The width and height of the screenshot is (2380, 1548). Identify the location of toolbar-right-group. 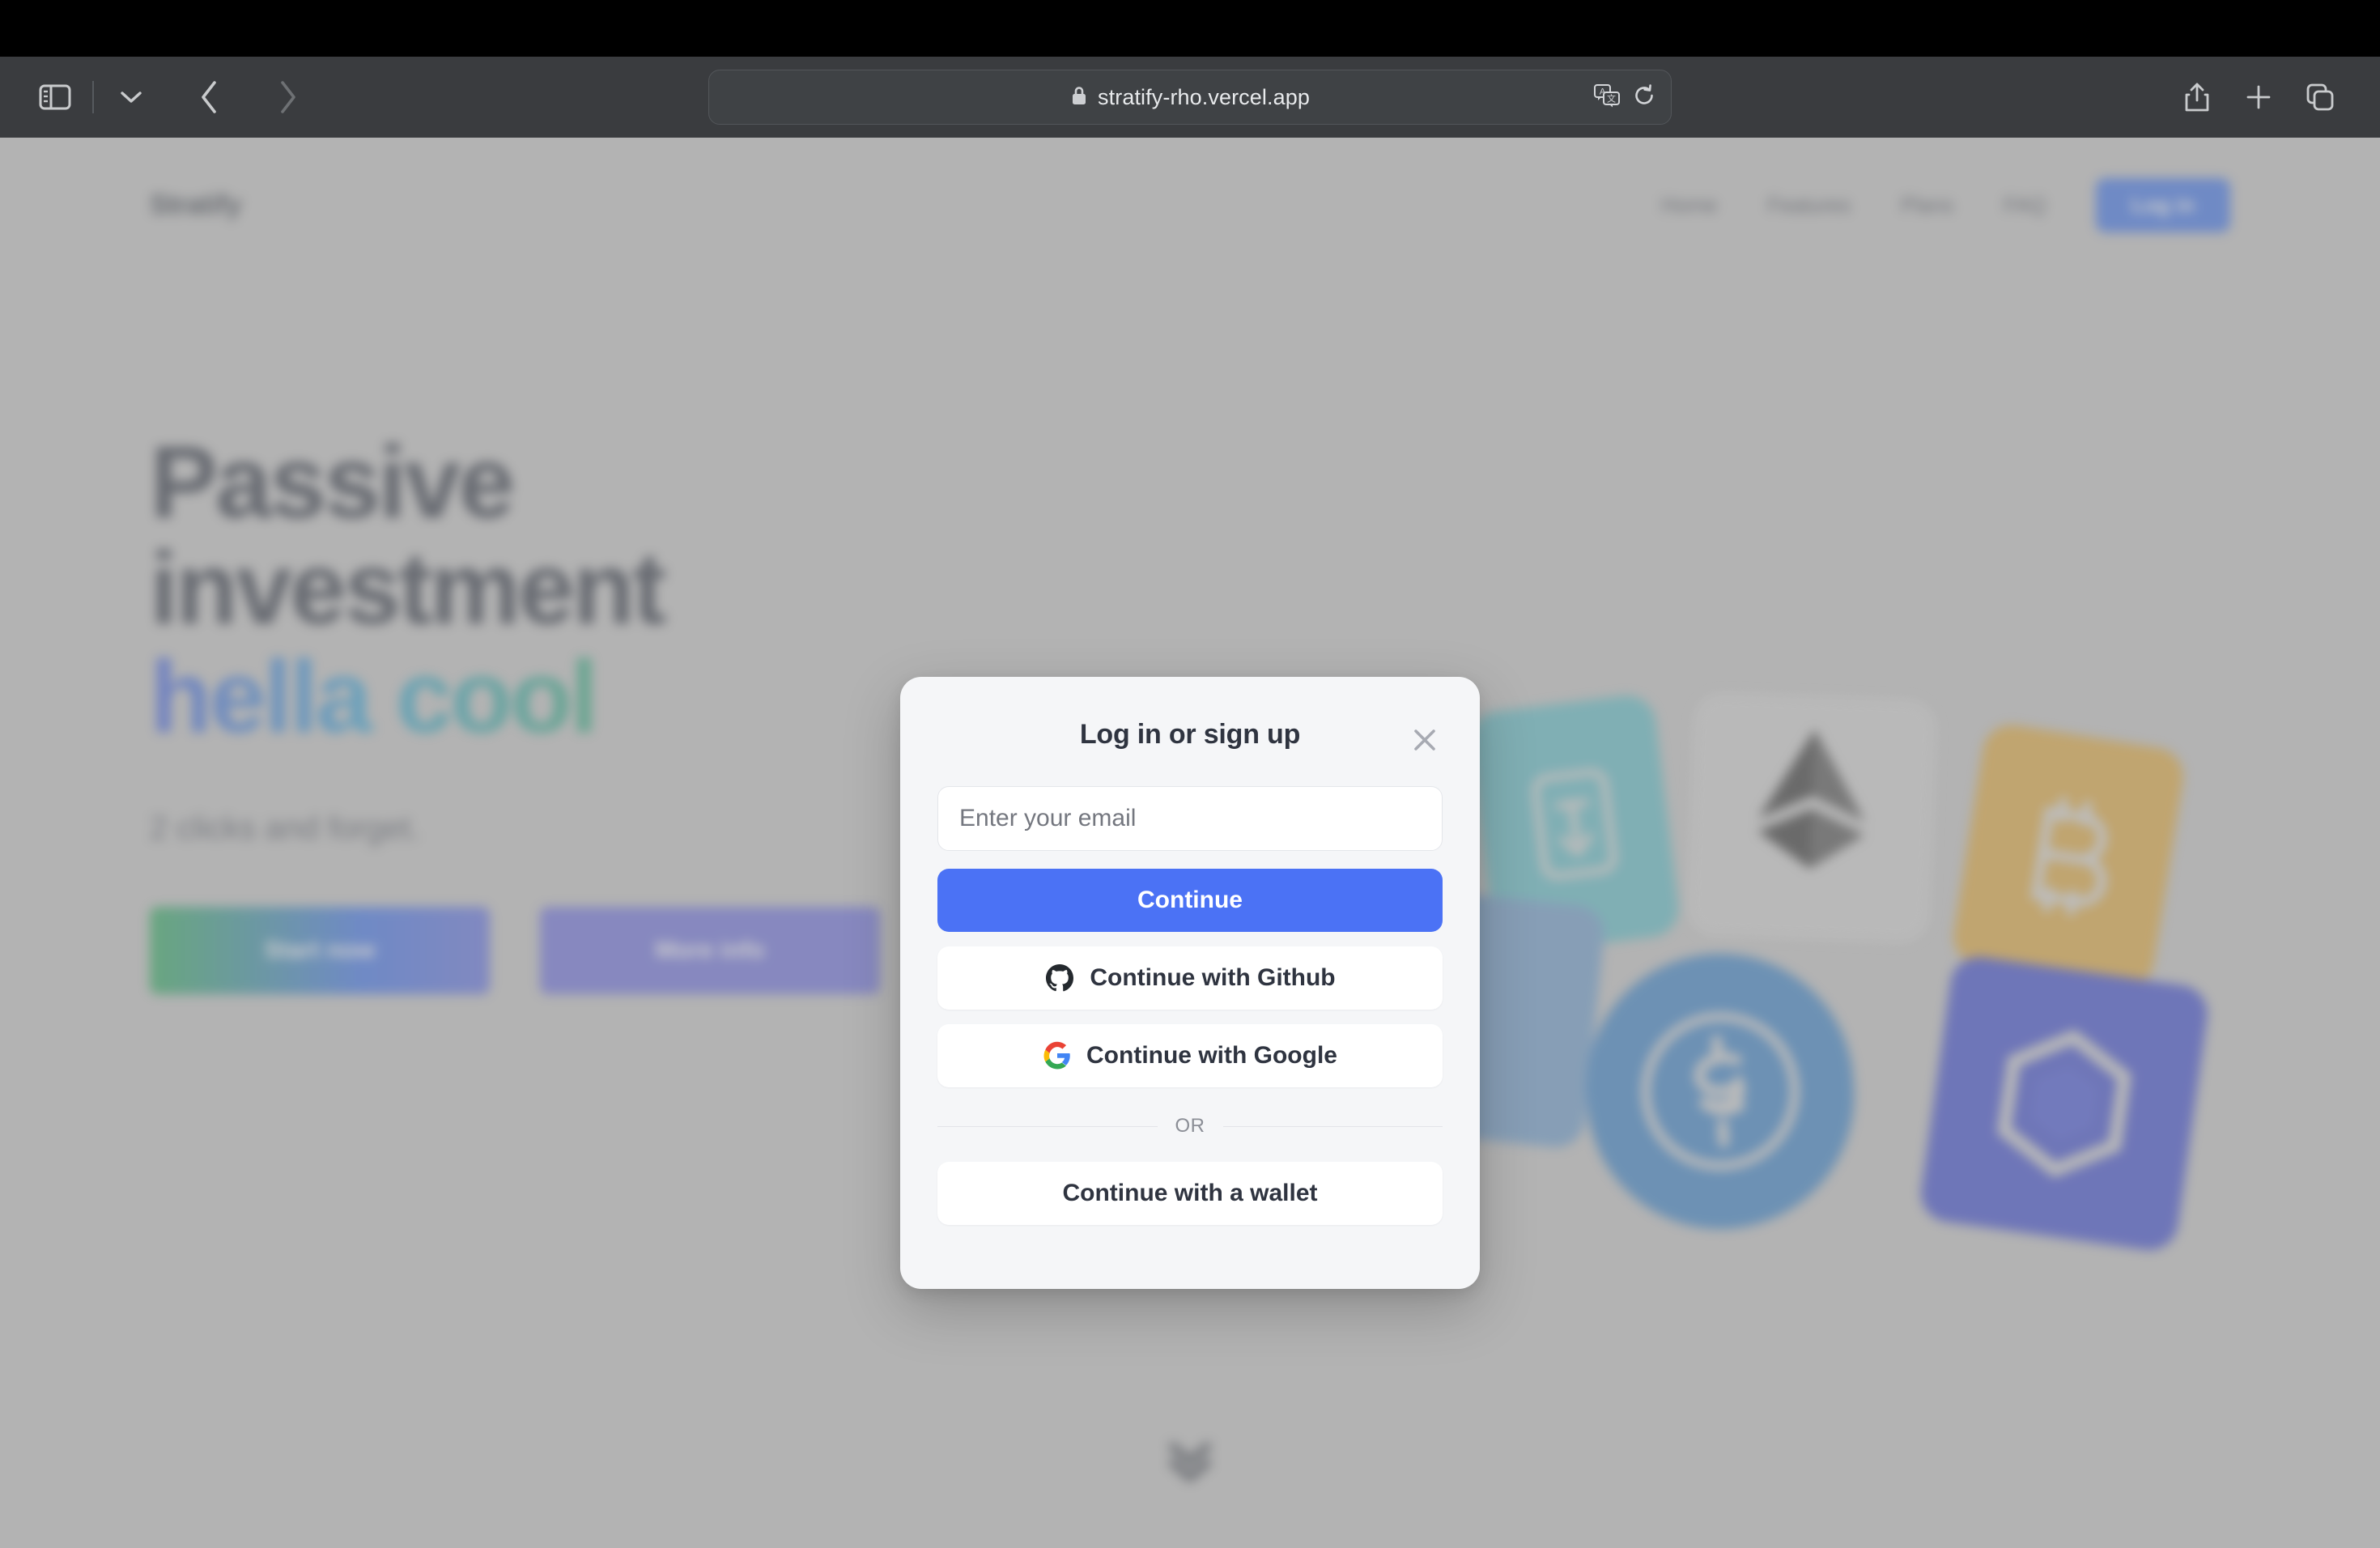
(2259, 97).